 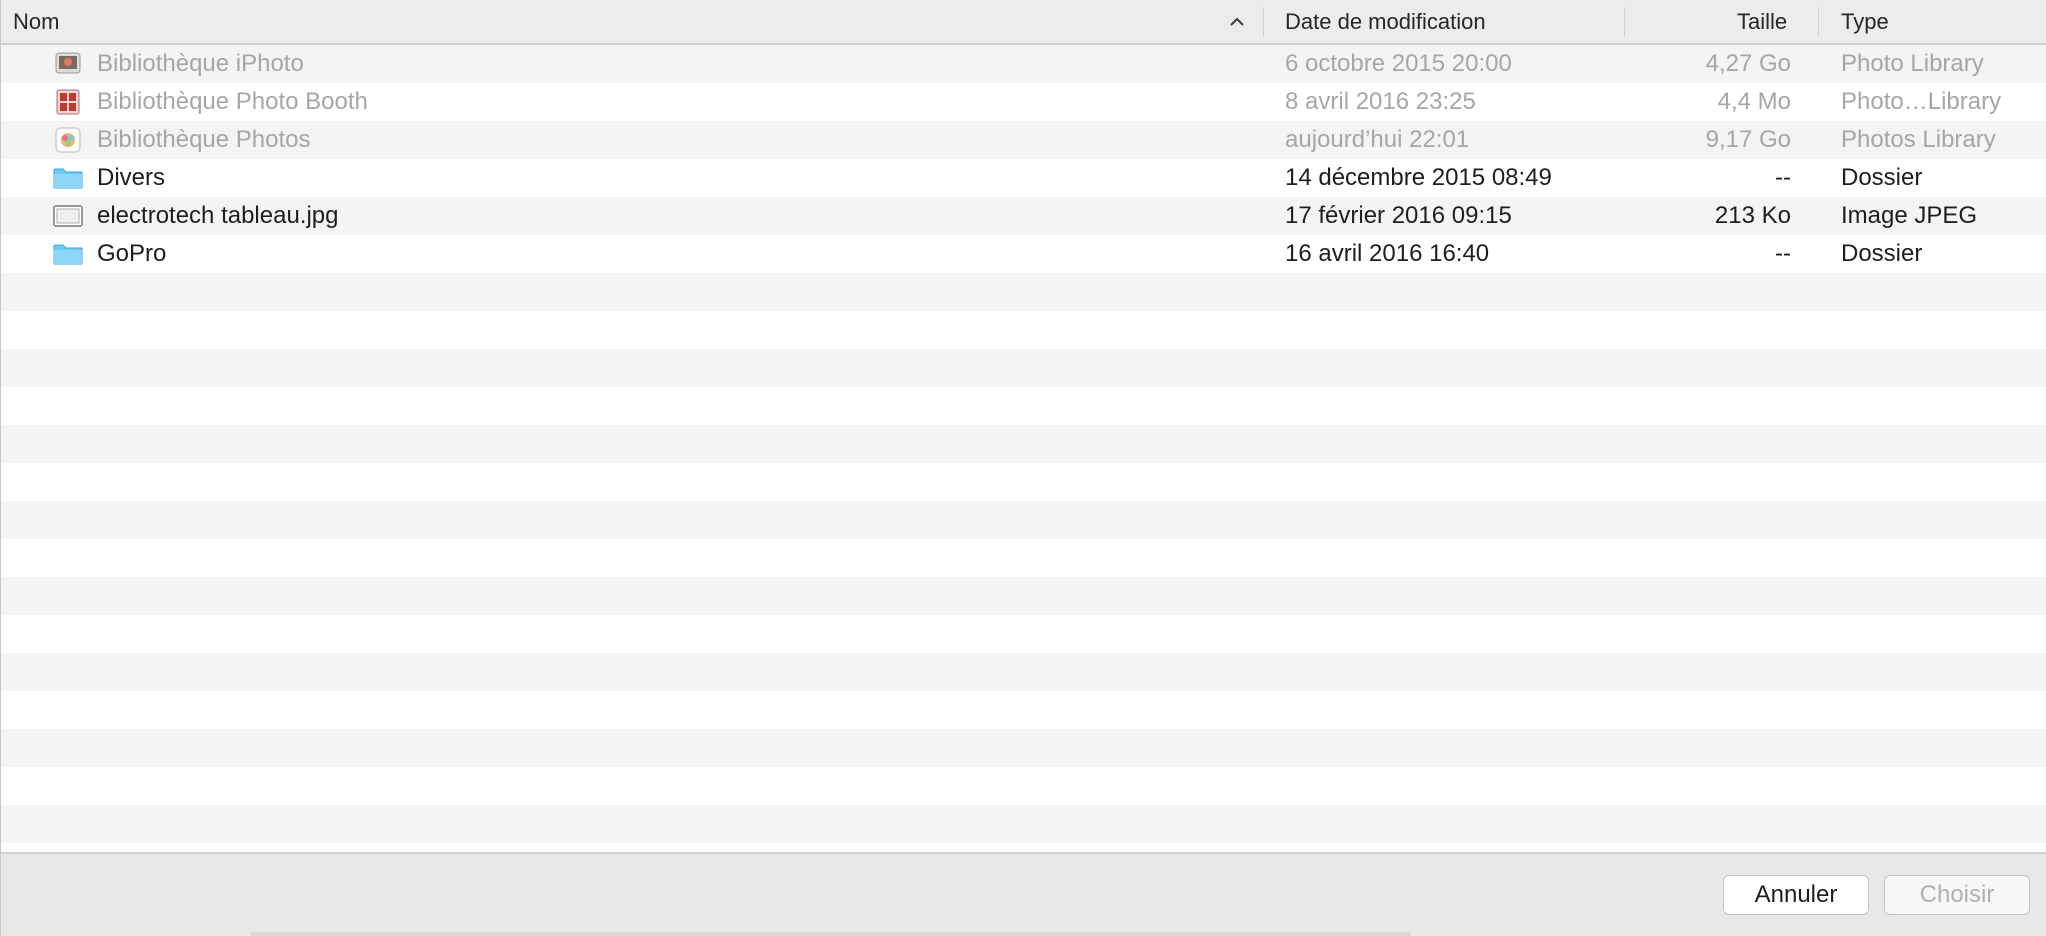 I want to click on file-size: 4,4 Mo, so click(x=1754, y=101).